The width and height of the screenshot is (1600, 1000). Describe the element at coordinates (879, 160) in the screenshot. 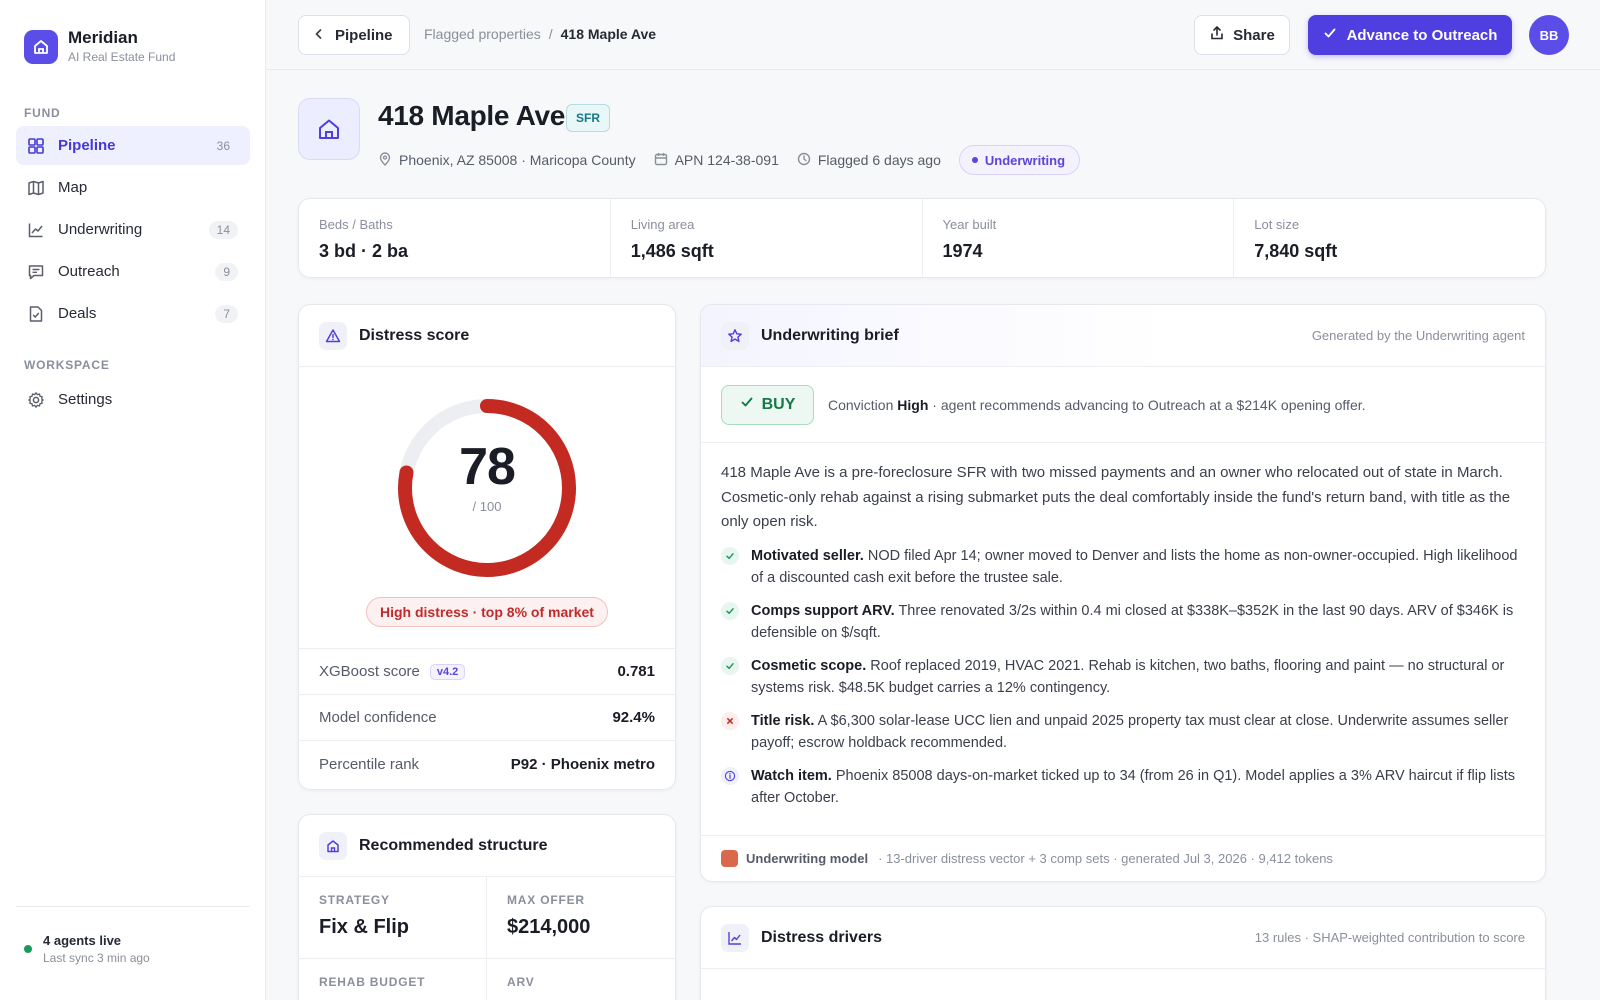

I see `flagged-label: Flagged 6 days ago` at that location.